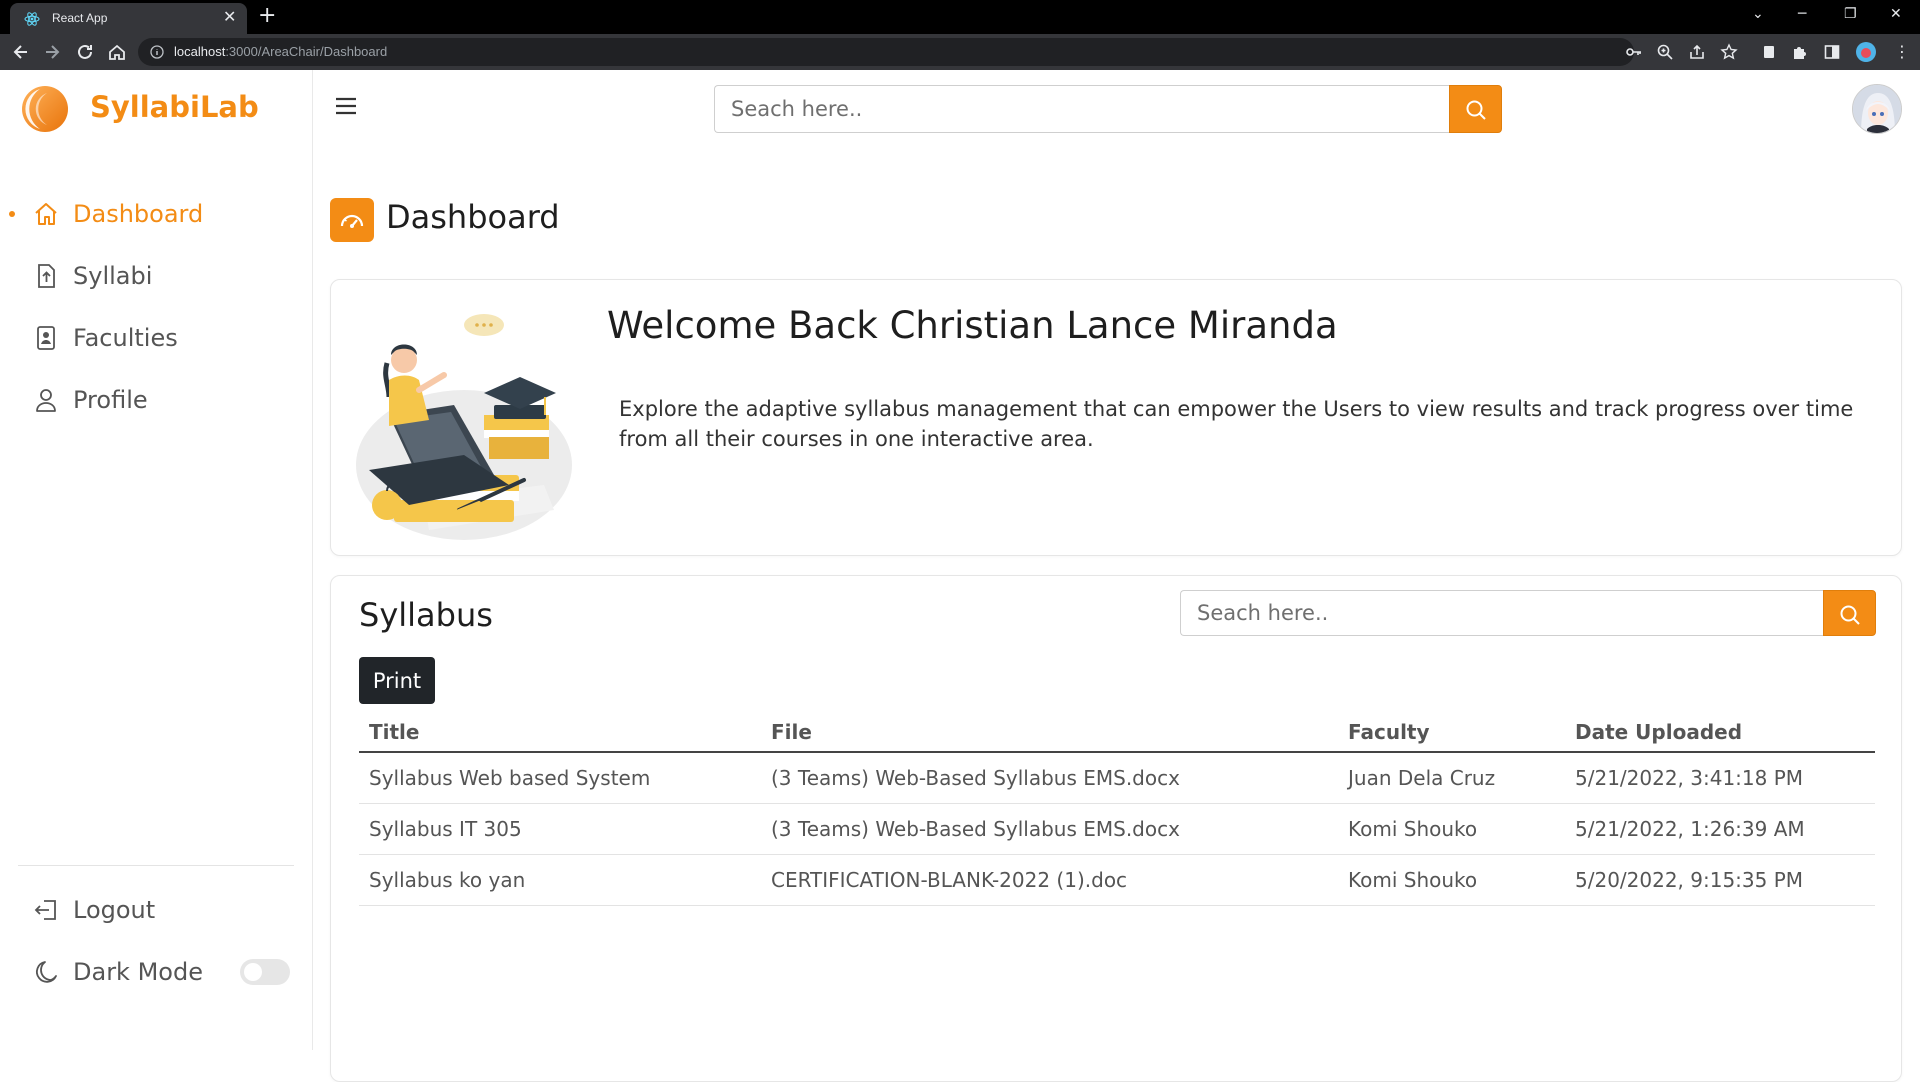 This screenshot has width=1920, height=1082. I want to click on home-browser-icon, so click(117, 52).